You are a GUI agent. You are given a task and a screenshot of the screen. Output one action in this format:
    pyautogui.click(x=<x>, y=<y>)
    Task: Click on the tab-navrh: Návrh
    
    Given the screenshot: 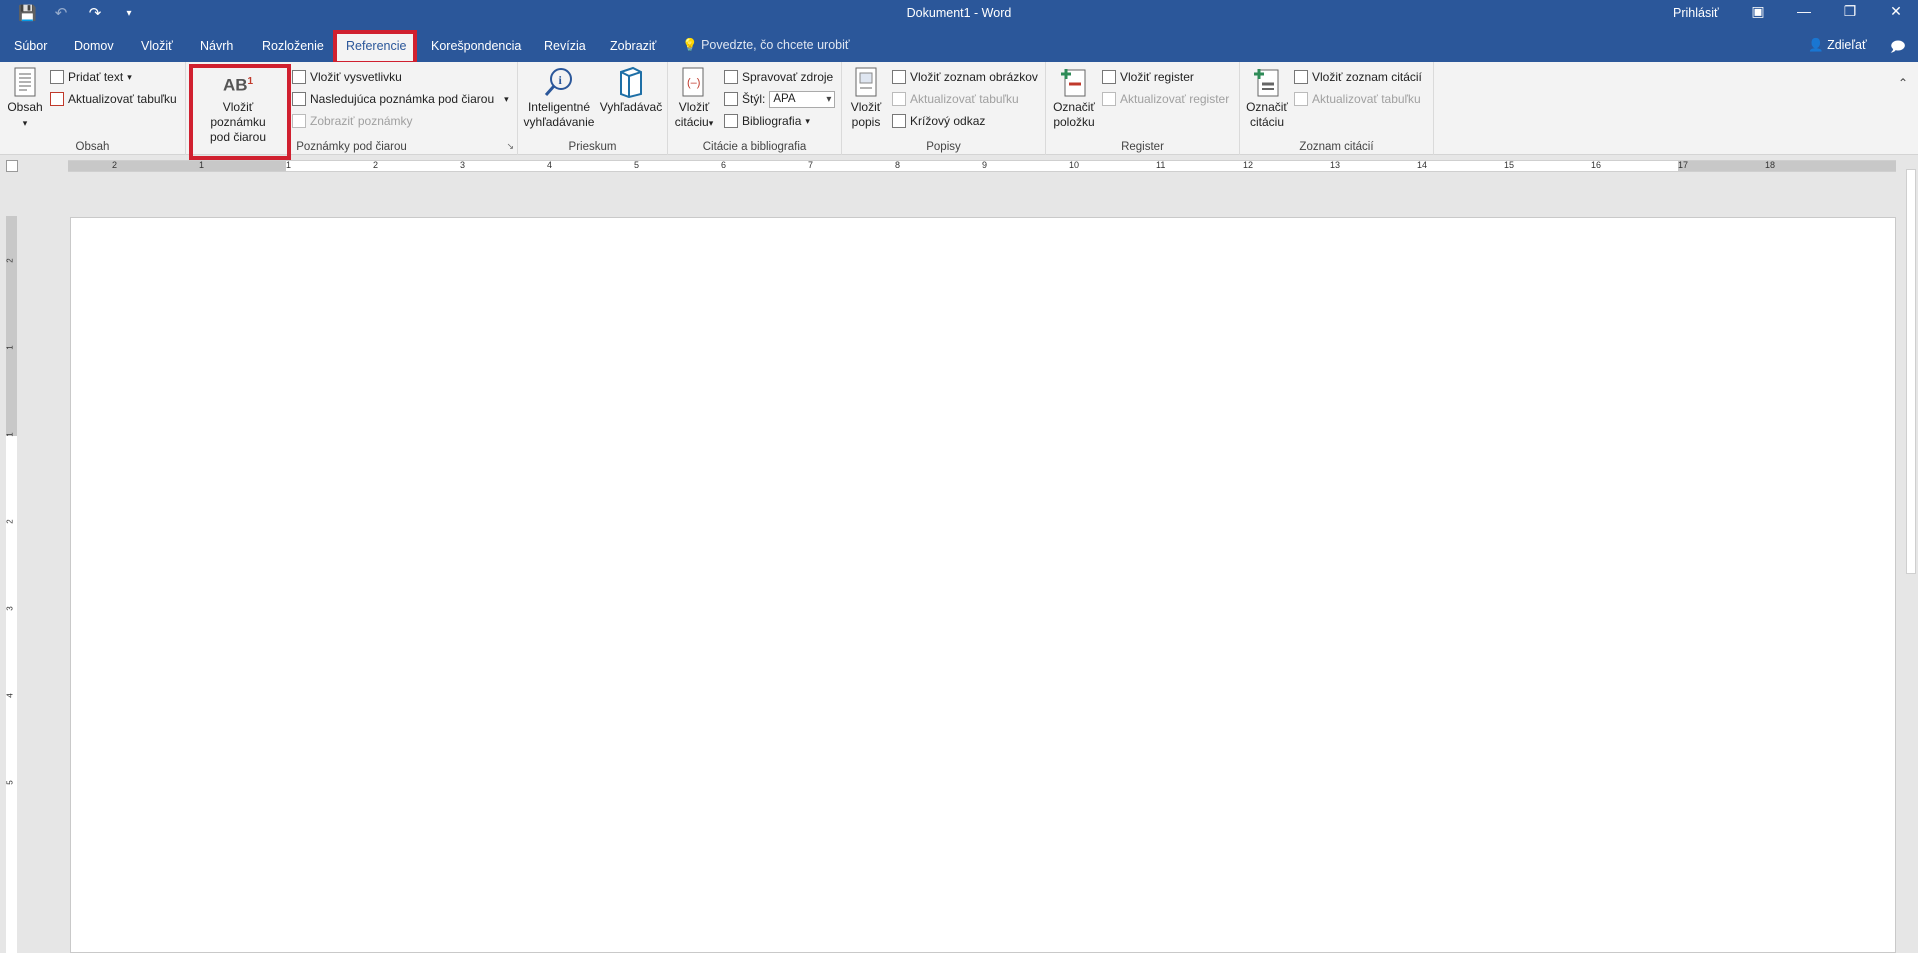 What is the action you would take?
    pyautogui.click(x=216, y=45)
    